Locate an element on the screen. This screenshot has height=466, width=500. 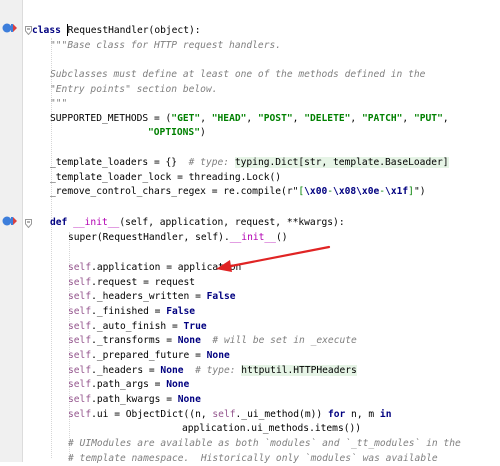
docstring: """Base class for HTTP request handlers. is located at coordinates (166, 45).